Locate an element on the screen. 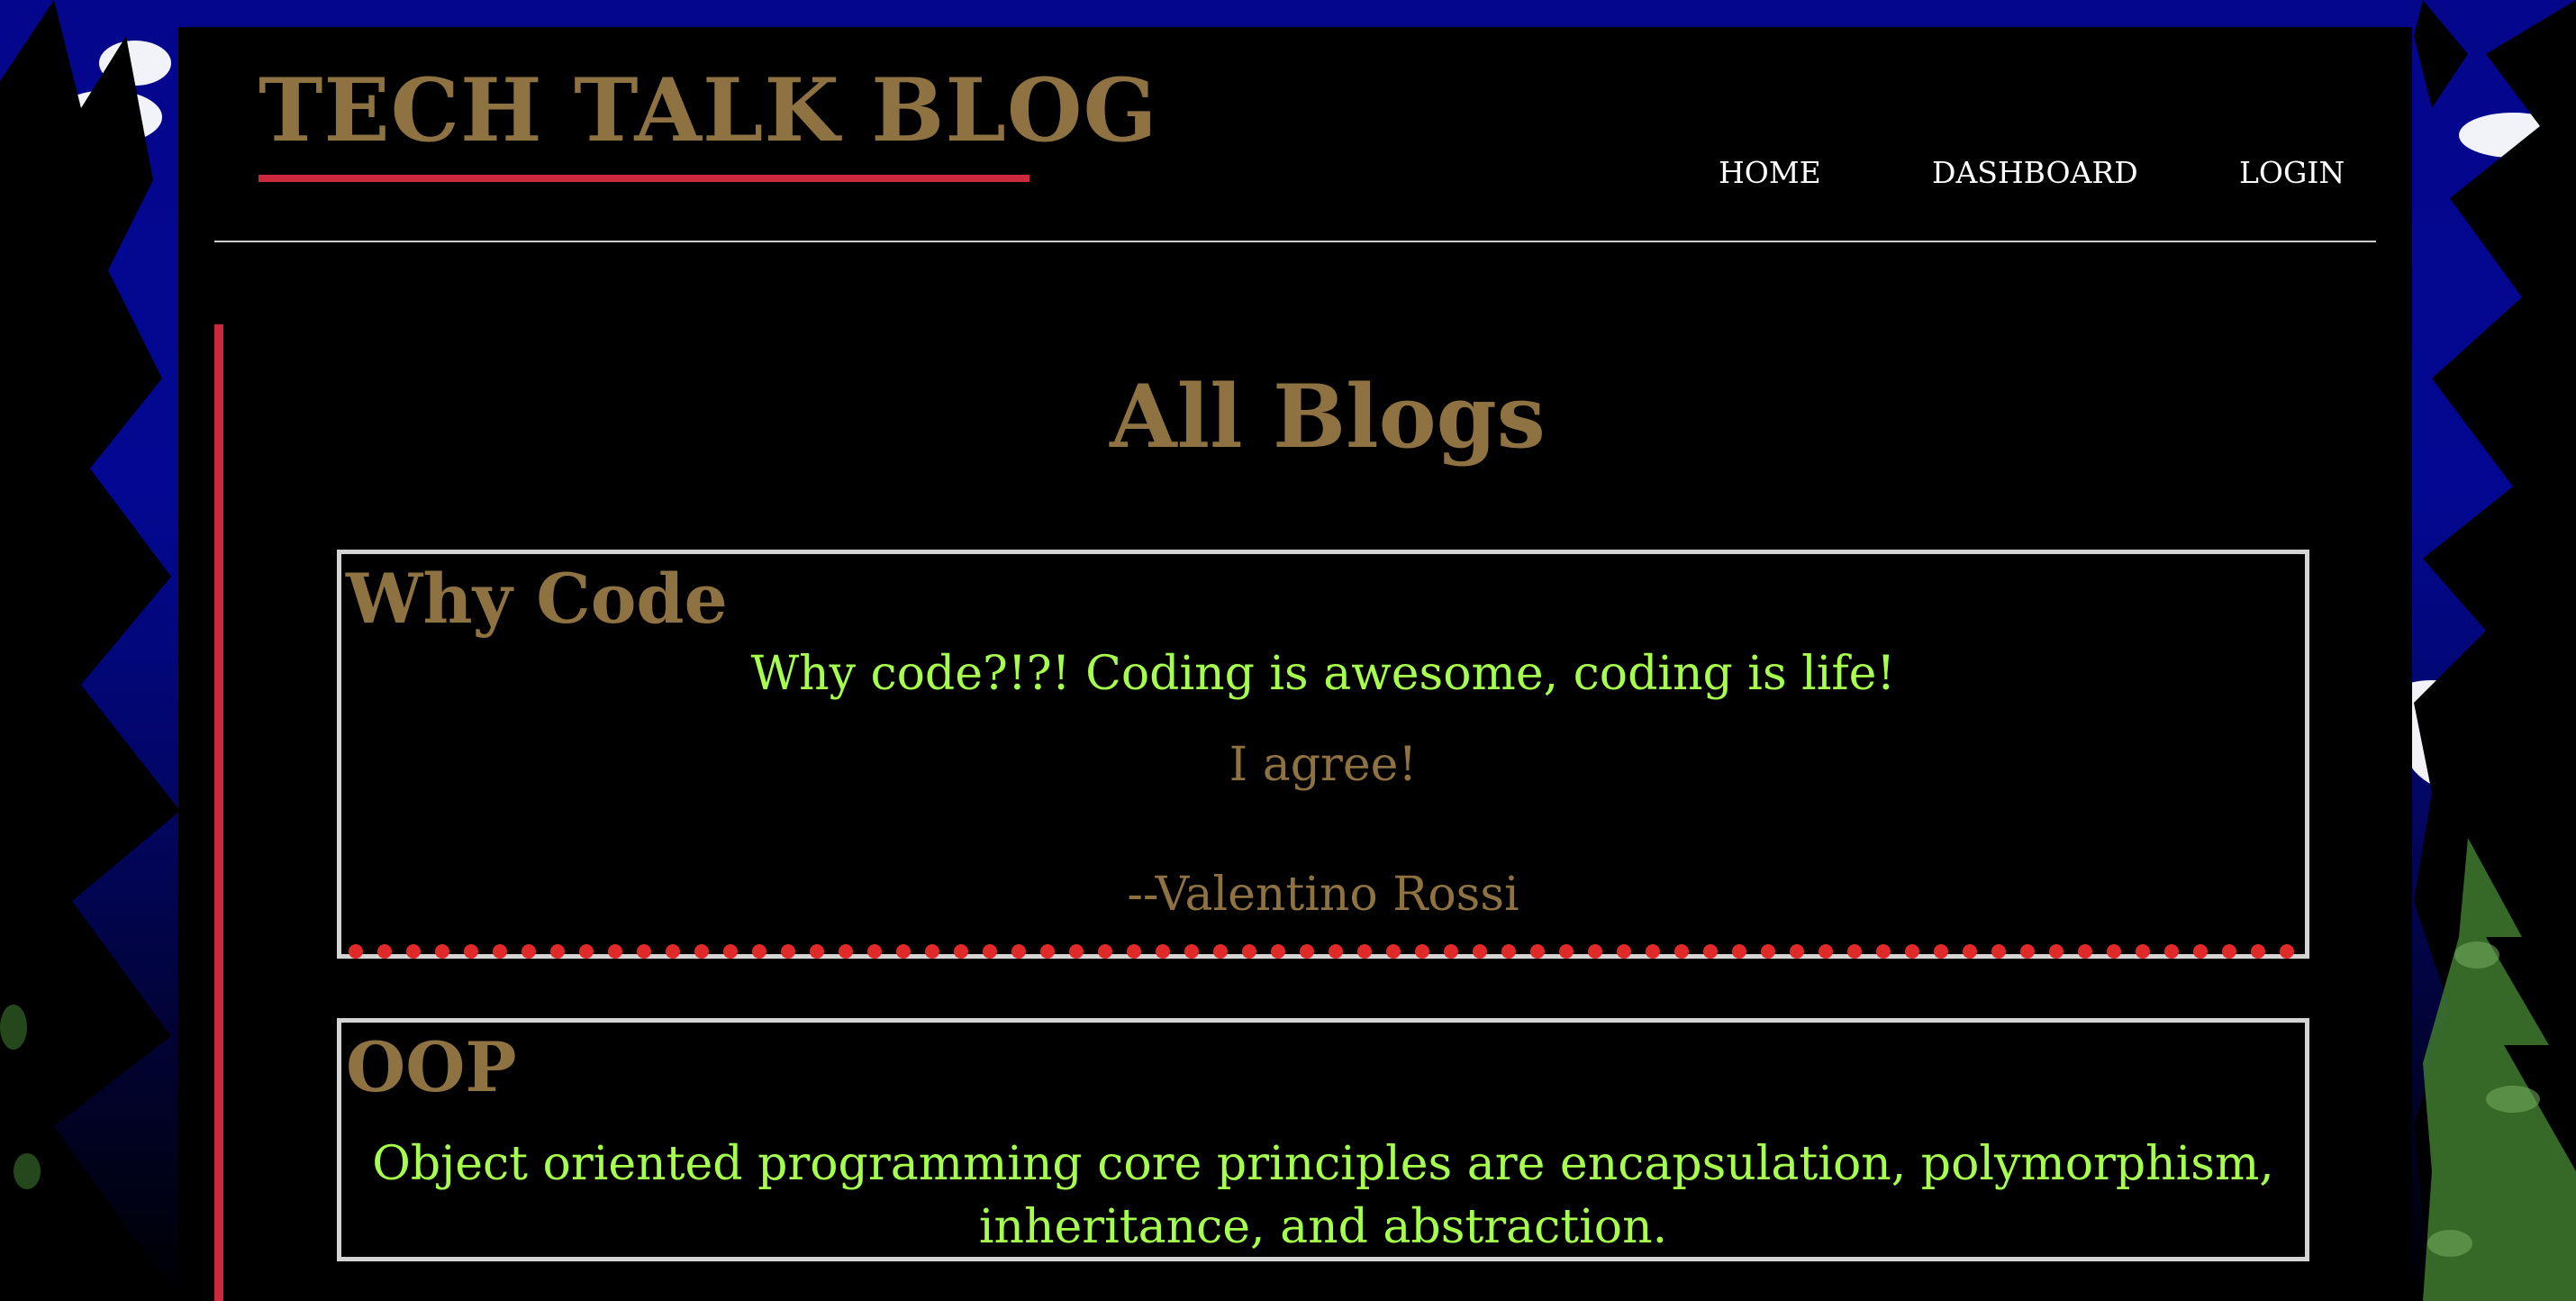  site-header: TECH TALK BLOG HOME DASHBOARD LOGIN is located at coordinates (1295, 120).